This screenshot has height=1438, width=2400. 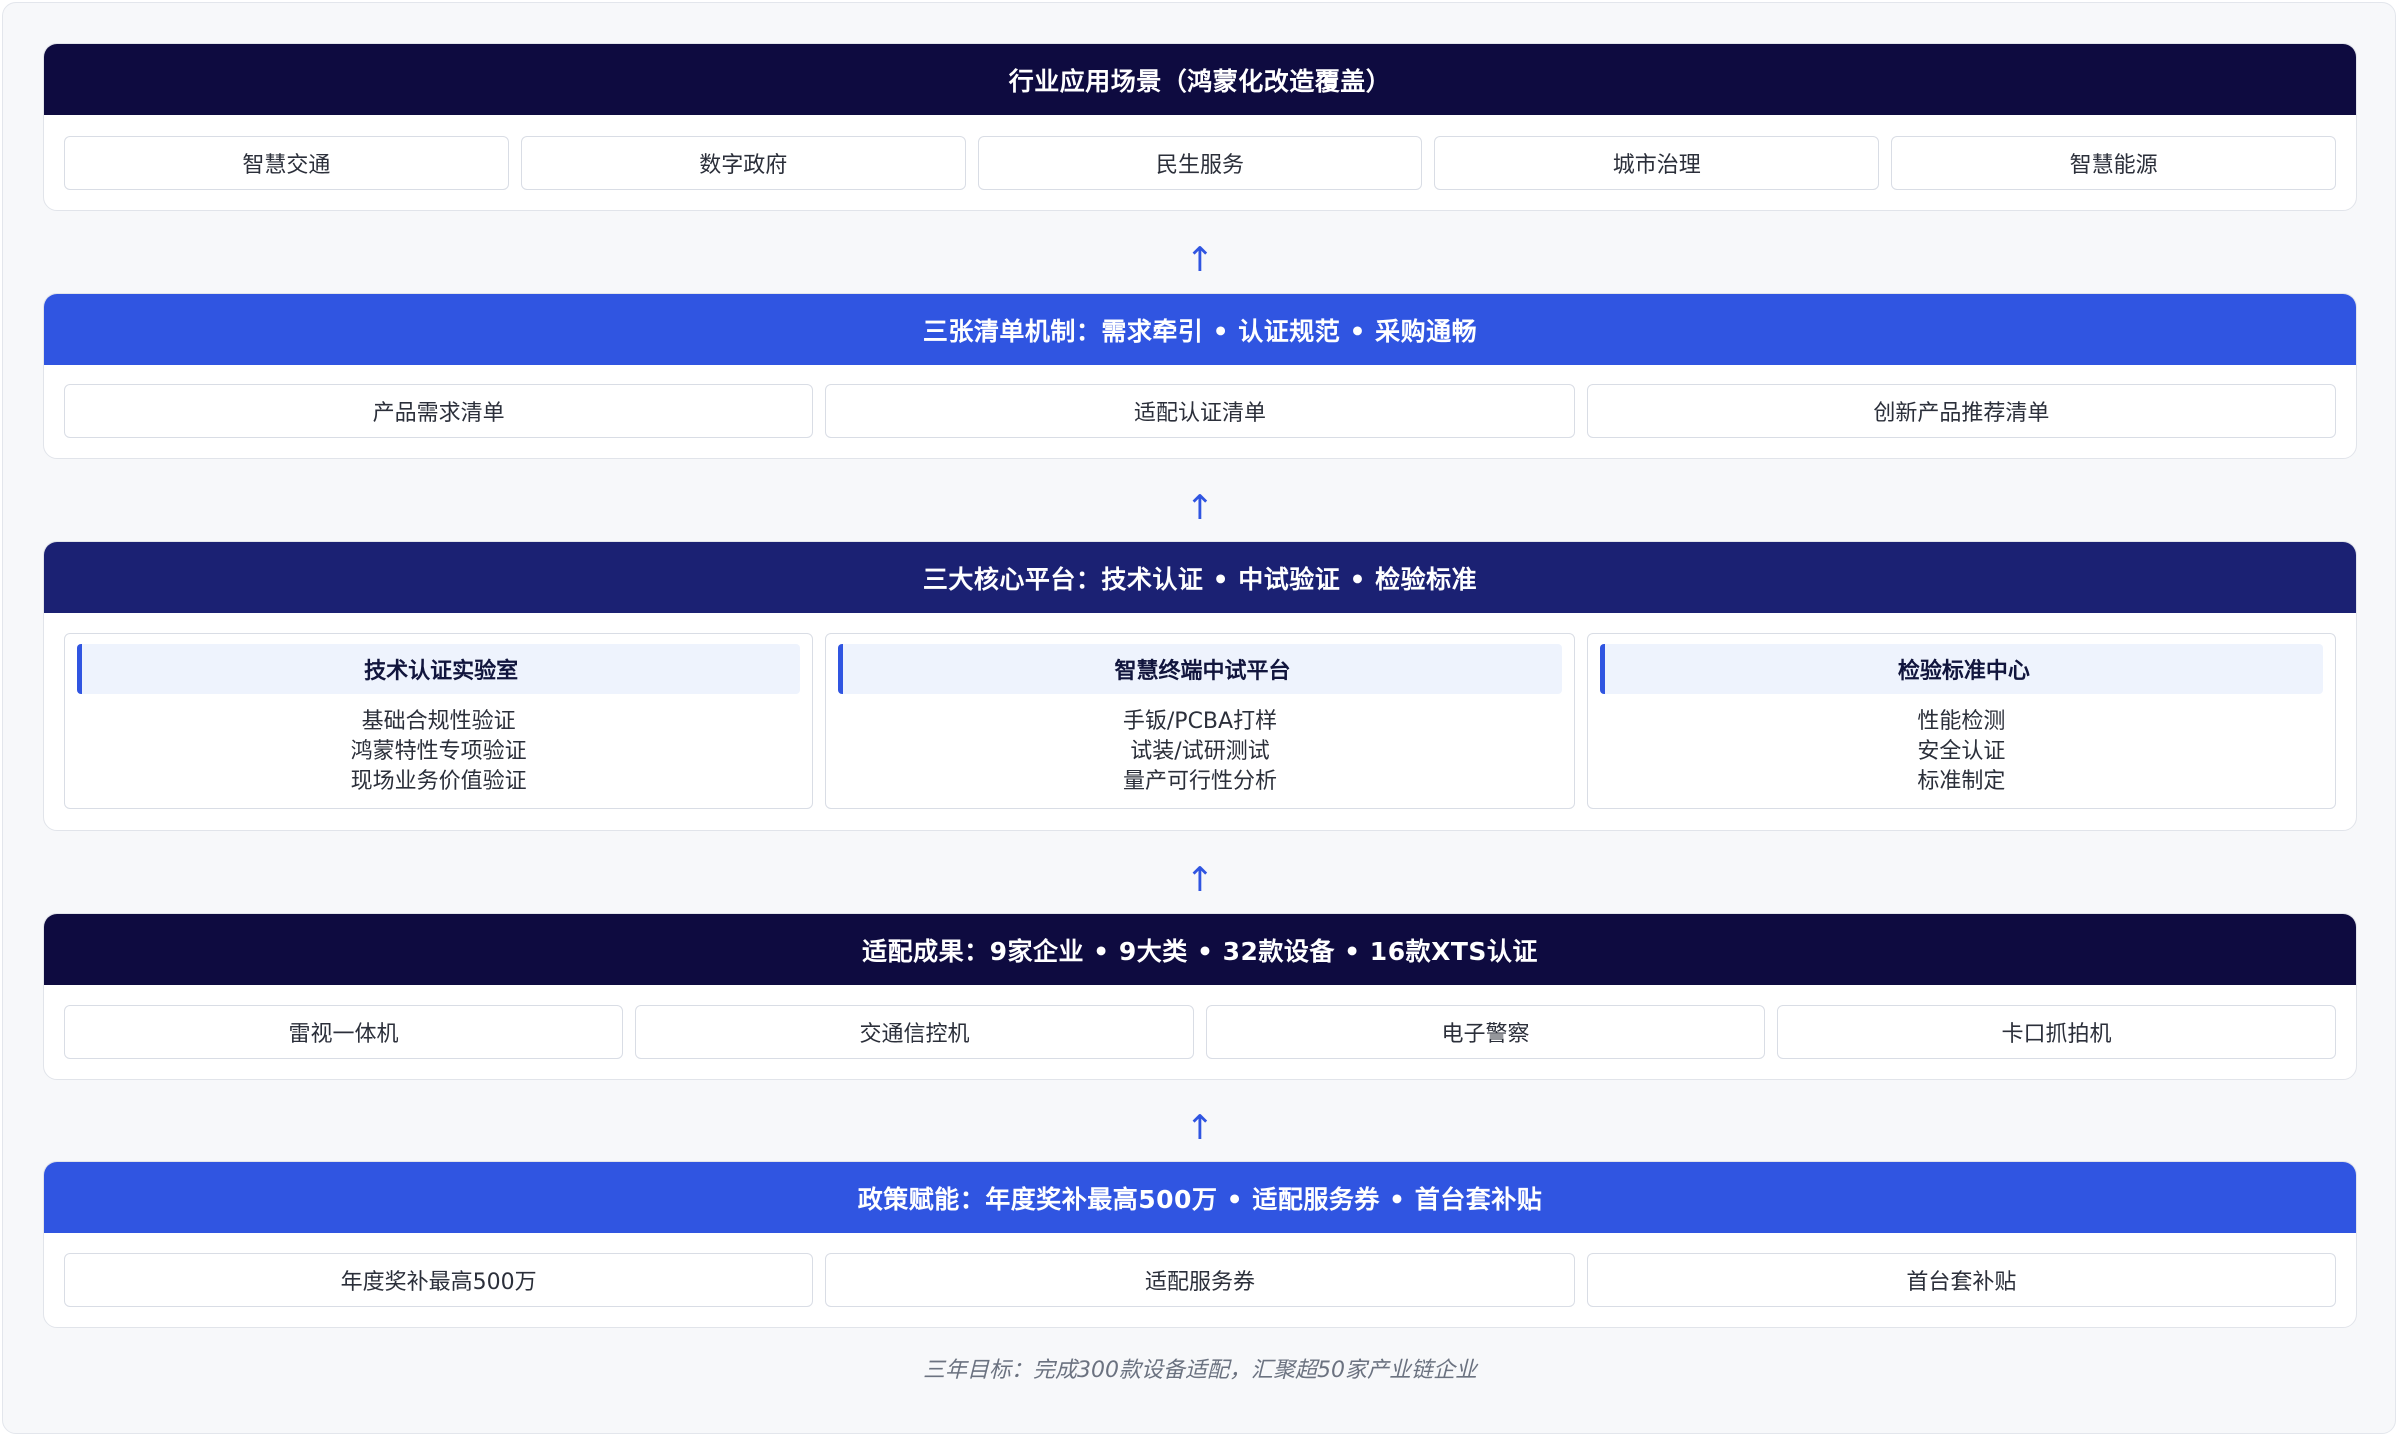 I want to click on layer-title: 三大核心平台：技术认证 • 中试验证 • 检验标准, so click(x=1200, y=577).